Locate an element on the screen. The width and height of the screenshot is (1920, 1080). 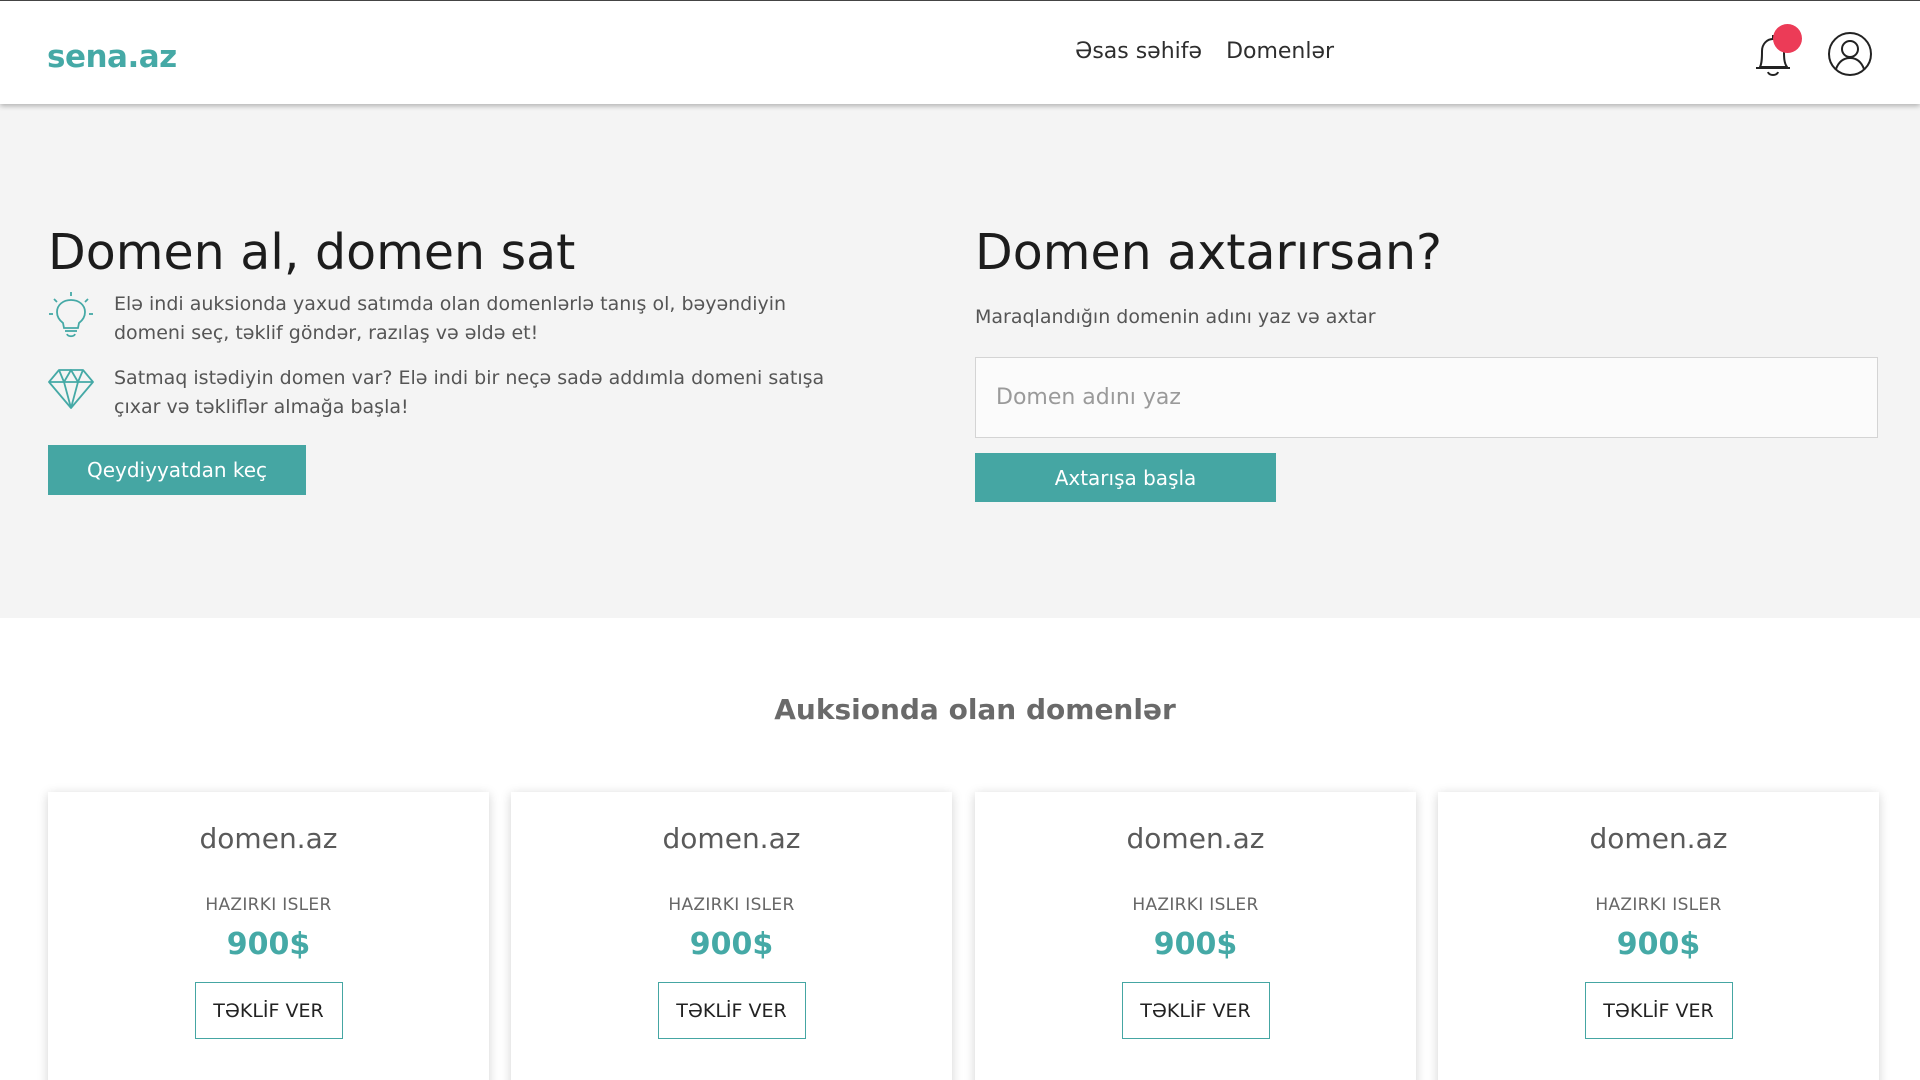
hero-title: Domen al, domen sat is located at coordinates (312, 252).